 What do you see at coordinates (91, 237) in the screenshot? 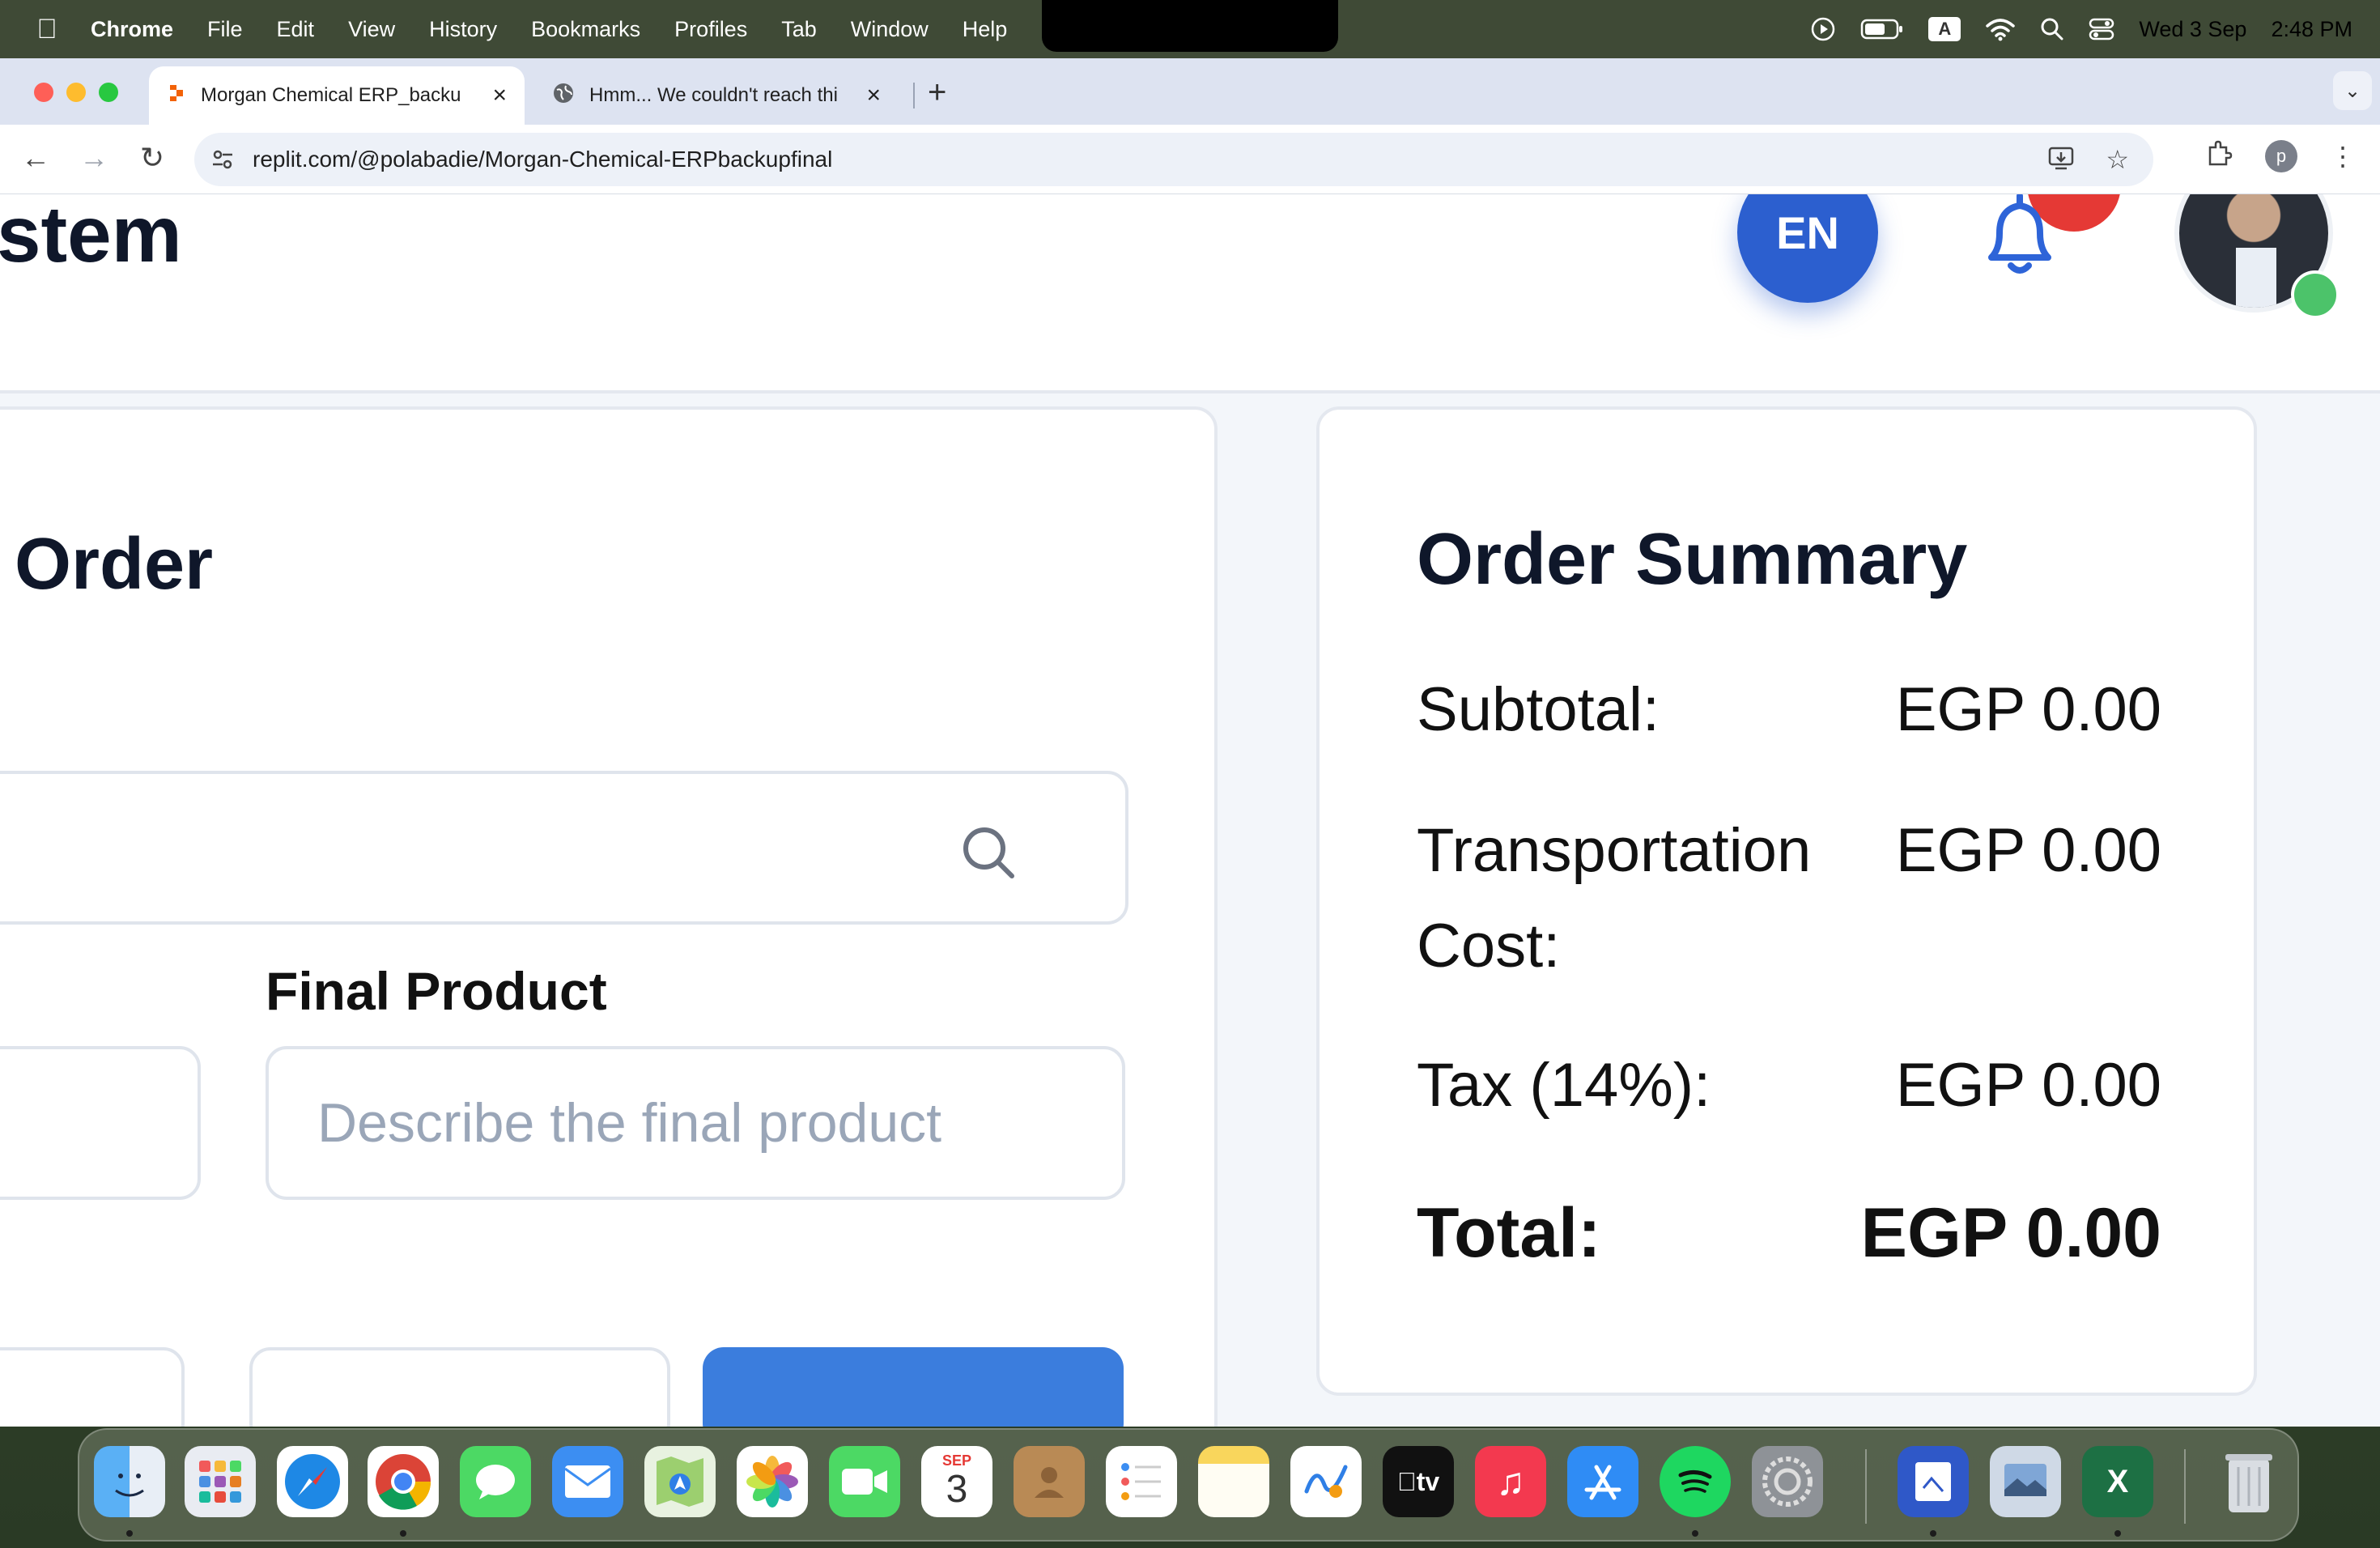
I see `page-title: stem` at bounding box center [91, 237].